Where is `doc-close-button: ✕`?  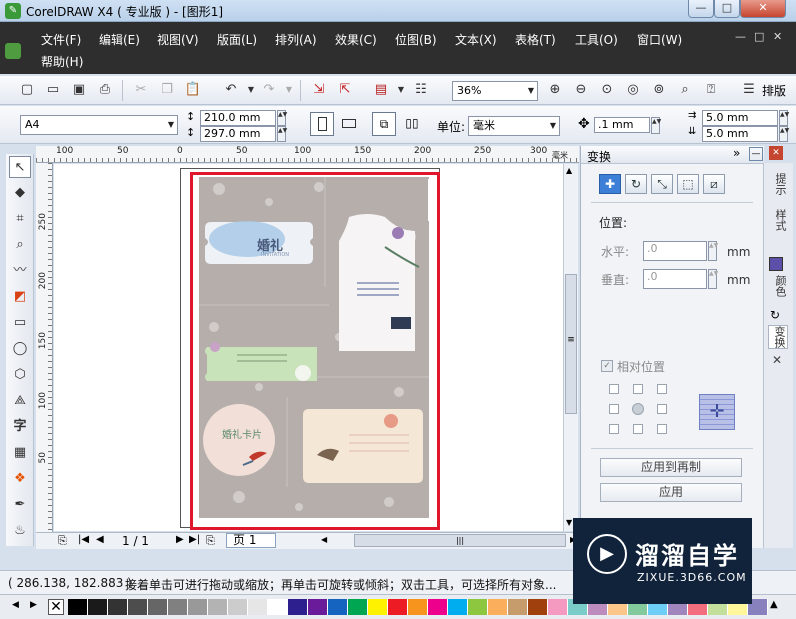
doc-close-button: ✕ is located at coordinates (777, 36).